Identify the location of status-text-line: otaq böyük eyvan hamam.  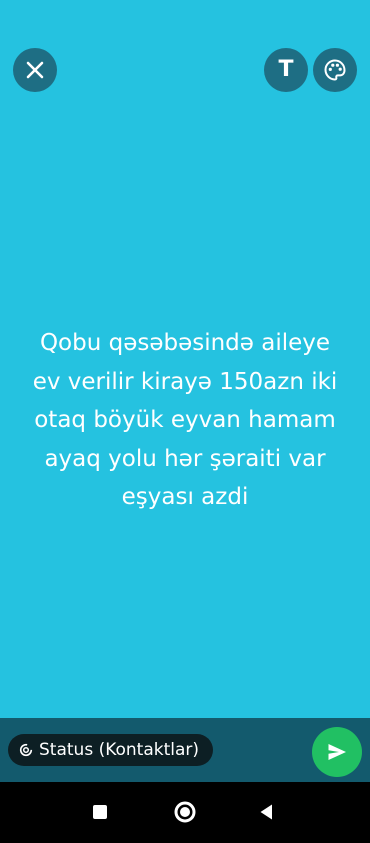
(185, 420).